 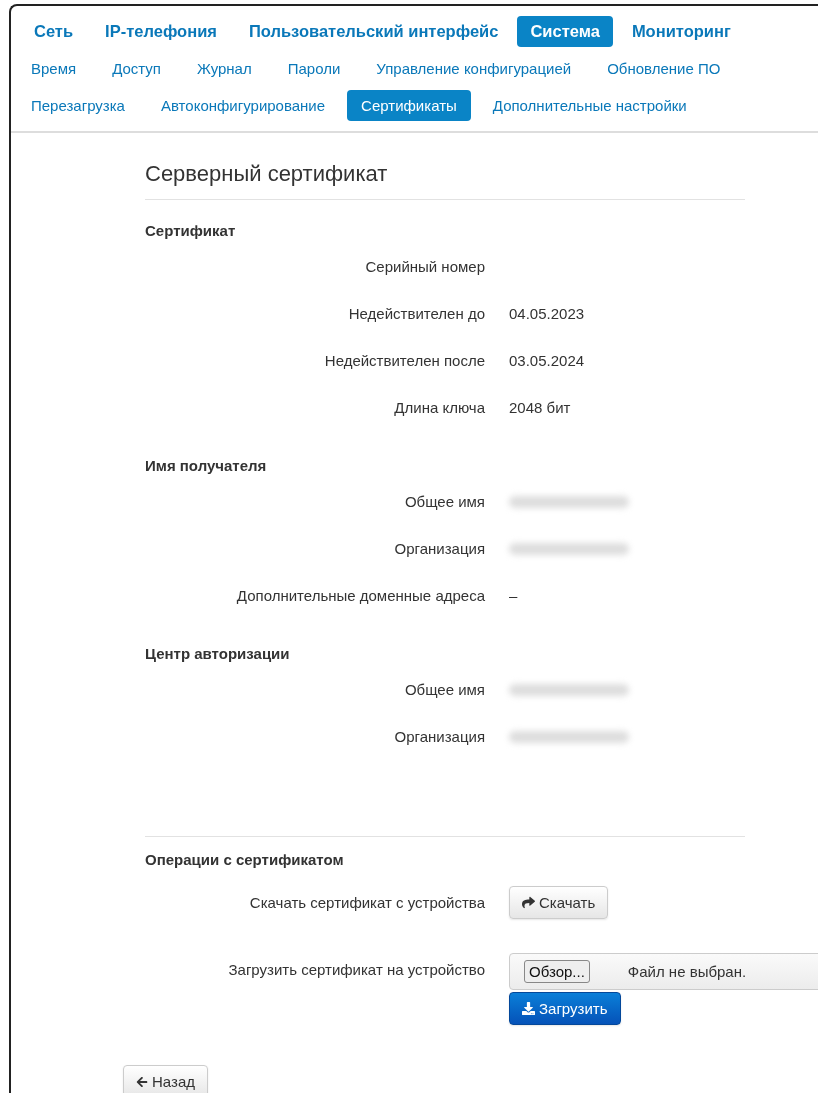 I want to click on sub-nav-tab: Дополнительные настройки, so click(x=589, y=105).